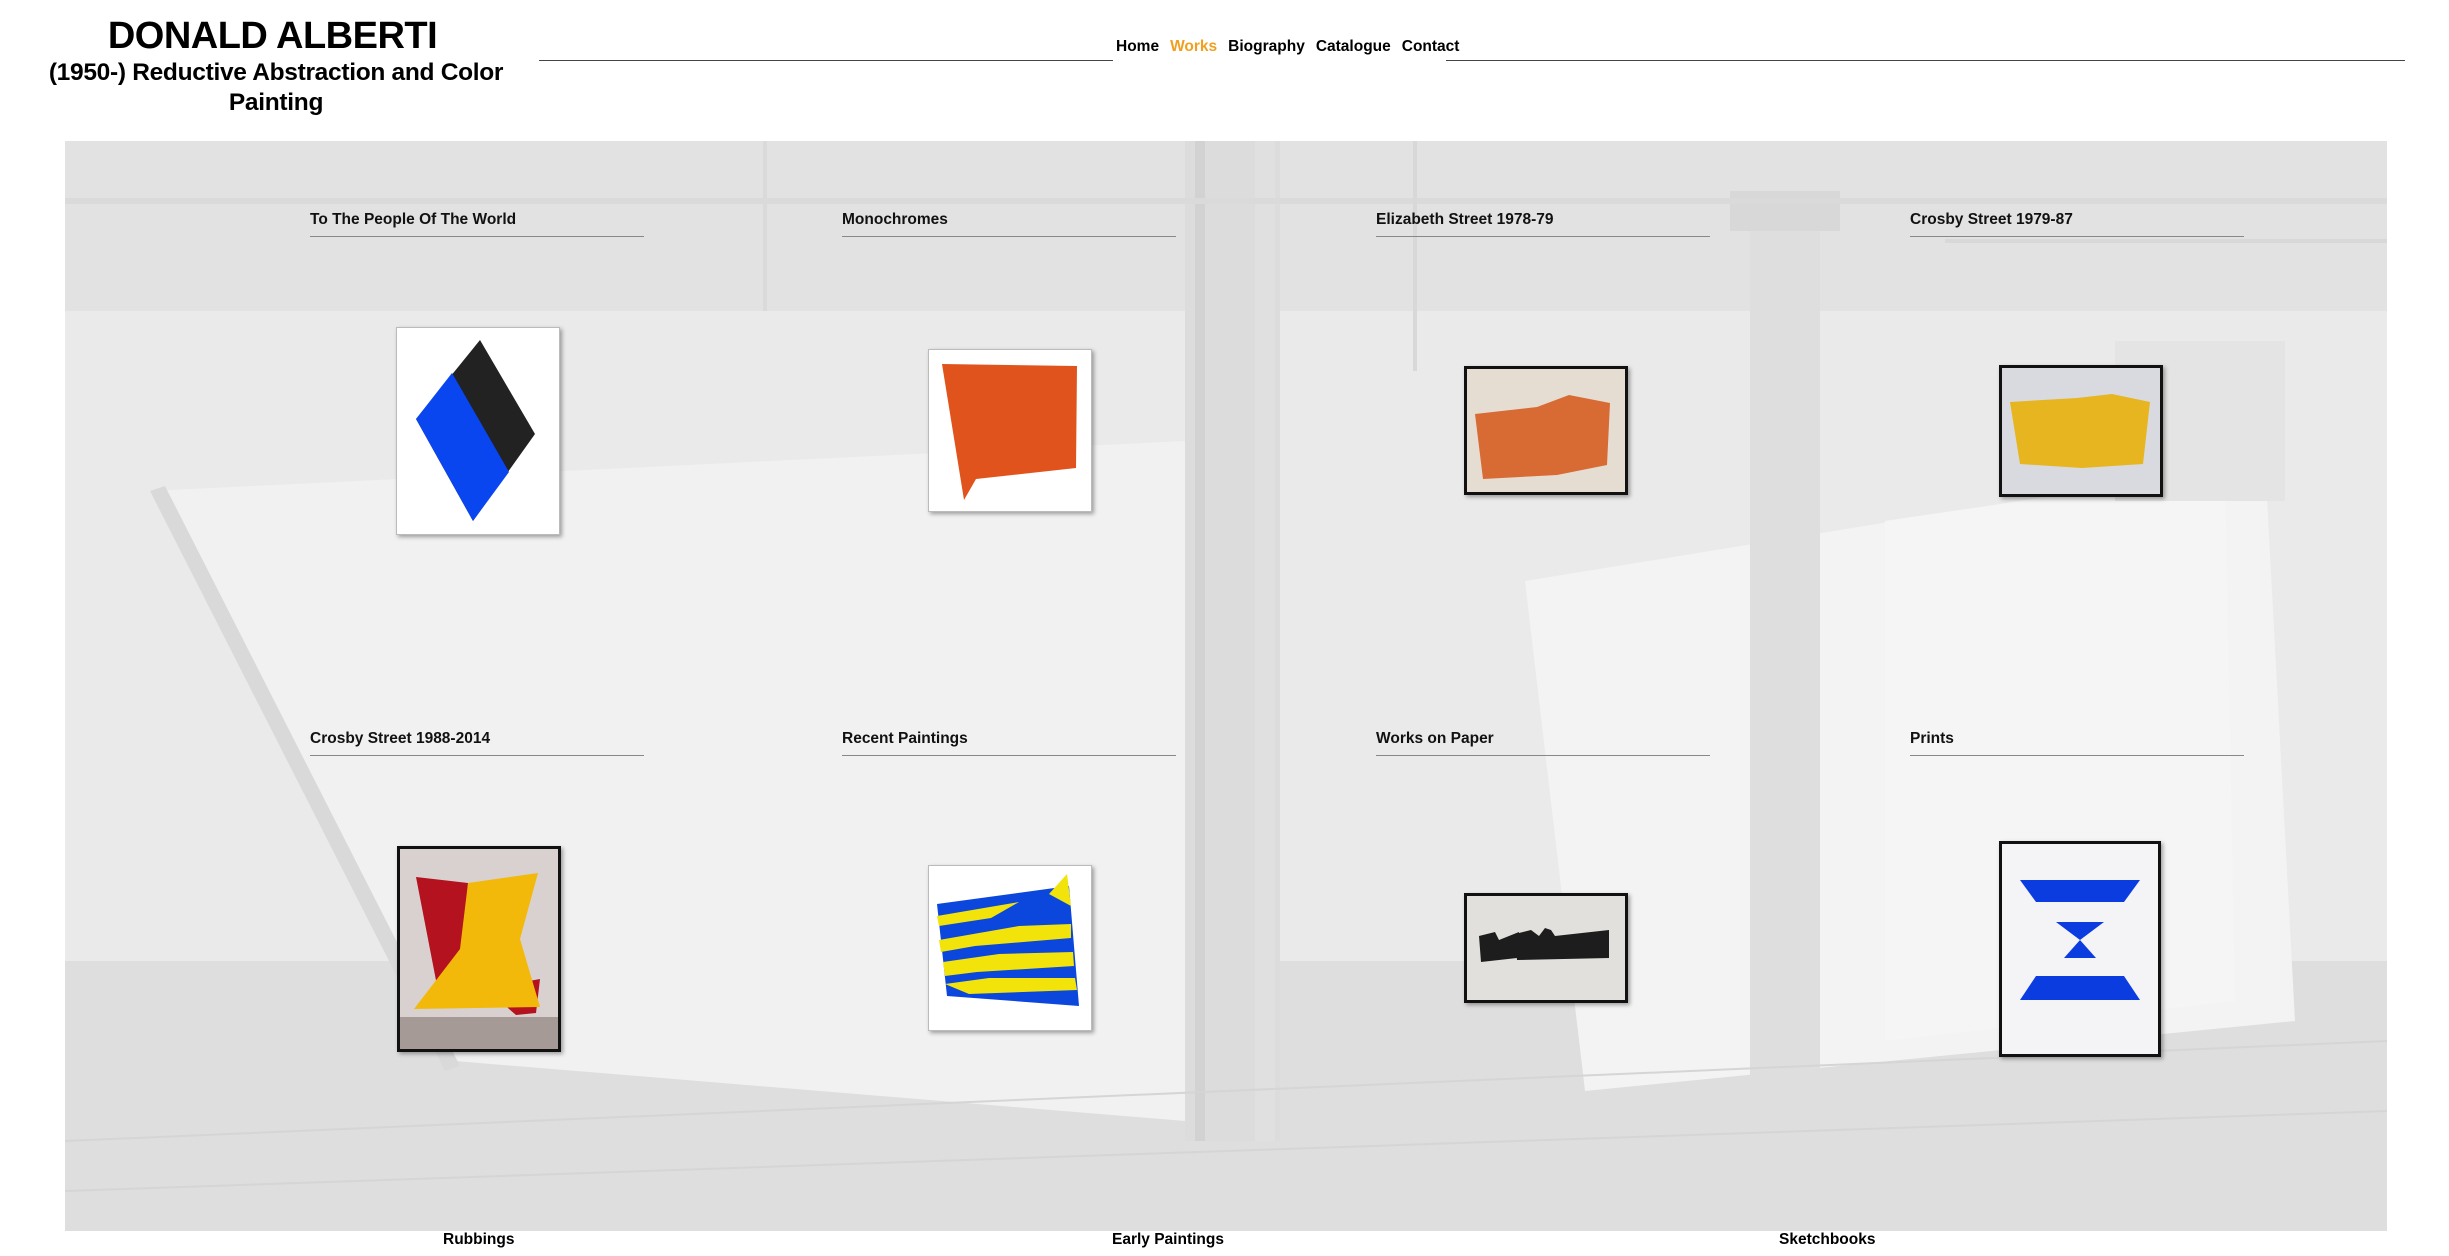  I want to click on category-label: To The People Of The World, so click(477, 223).